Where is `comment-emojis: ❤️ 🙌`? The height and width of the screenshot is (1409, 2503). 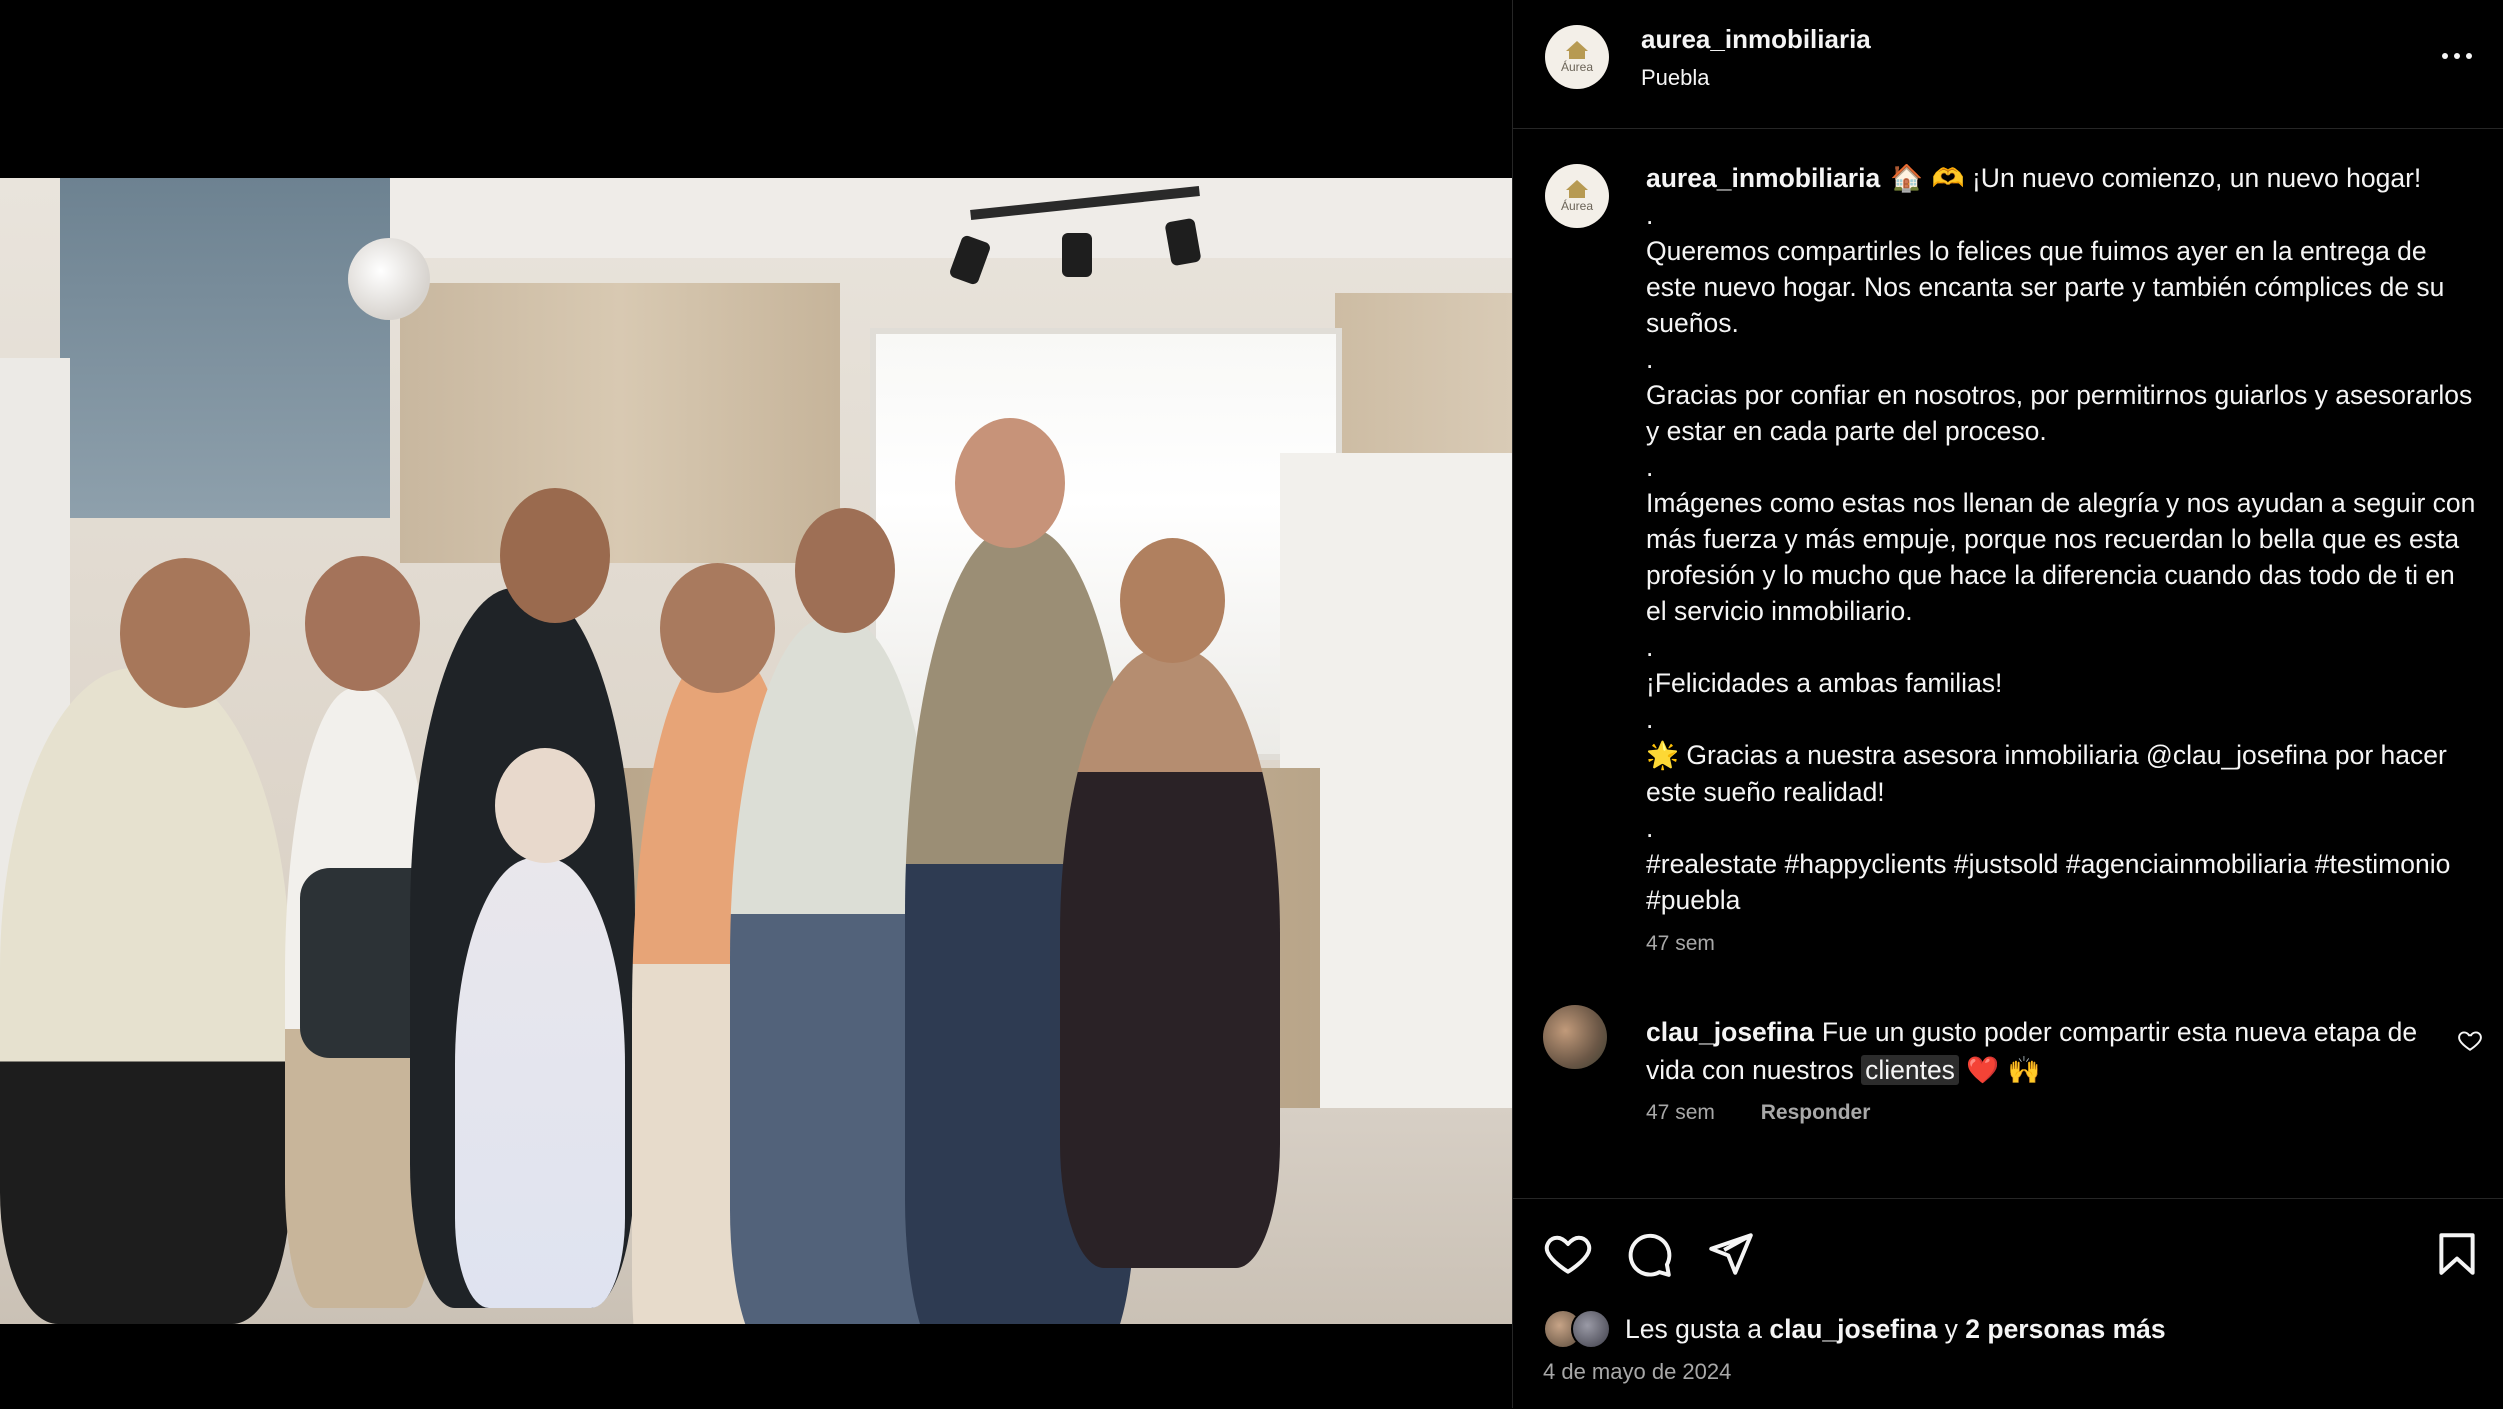
comment-emojis: ❤️ 🙌 is located at coordinates (2003, 1070).